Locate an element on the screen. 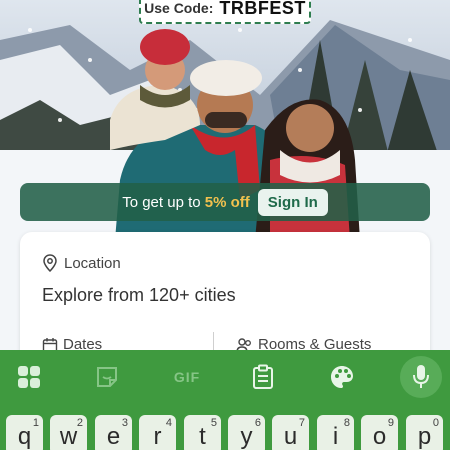  key-r: 4r is located at coordinates (157, 432).